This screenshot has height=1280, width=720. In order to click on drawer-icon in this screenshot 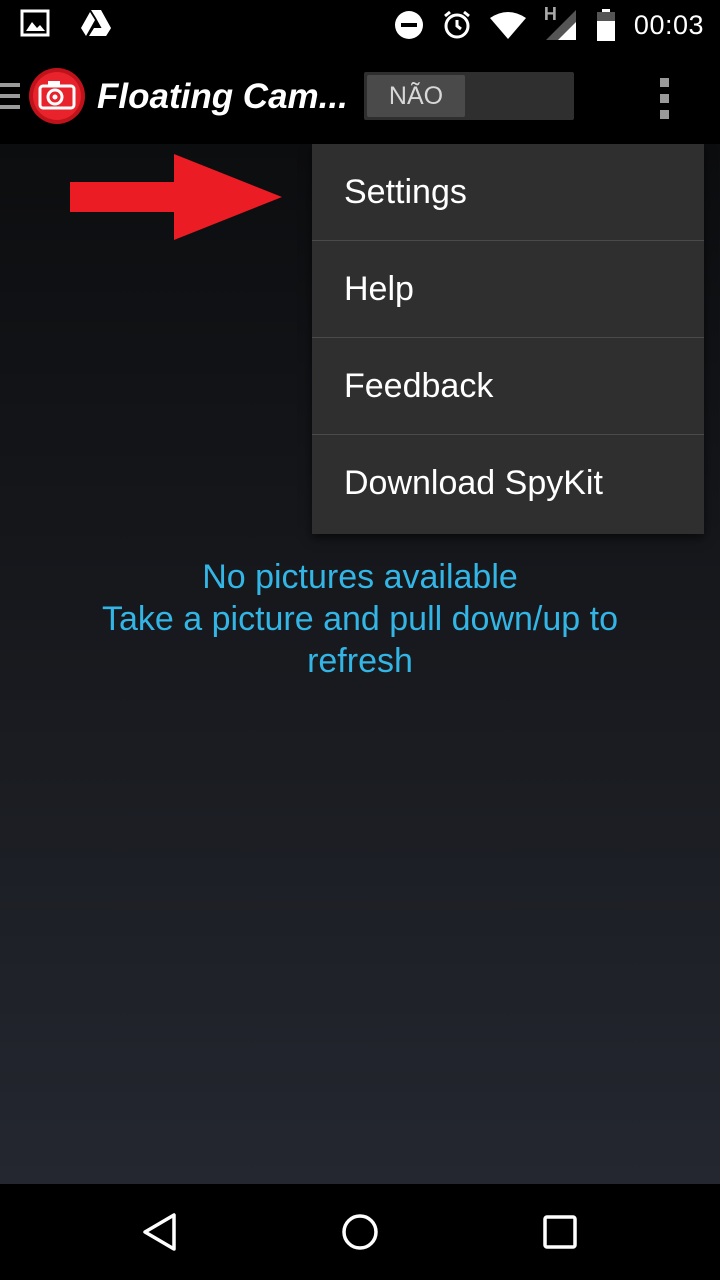, I will do `click(10, 97)`.